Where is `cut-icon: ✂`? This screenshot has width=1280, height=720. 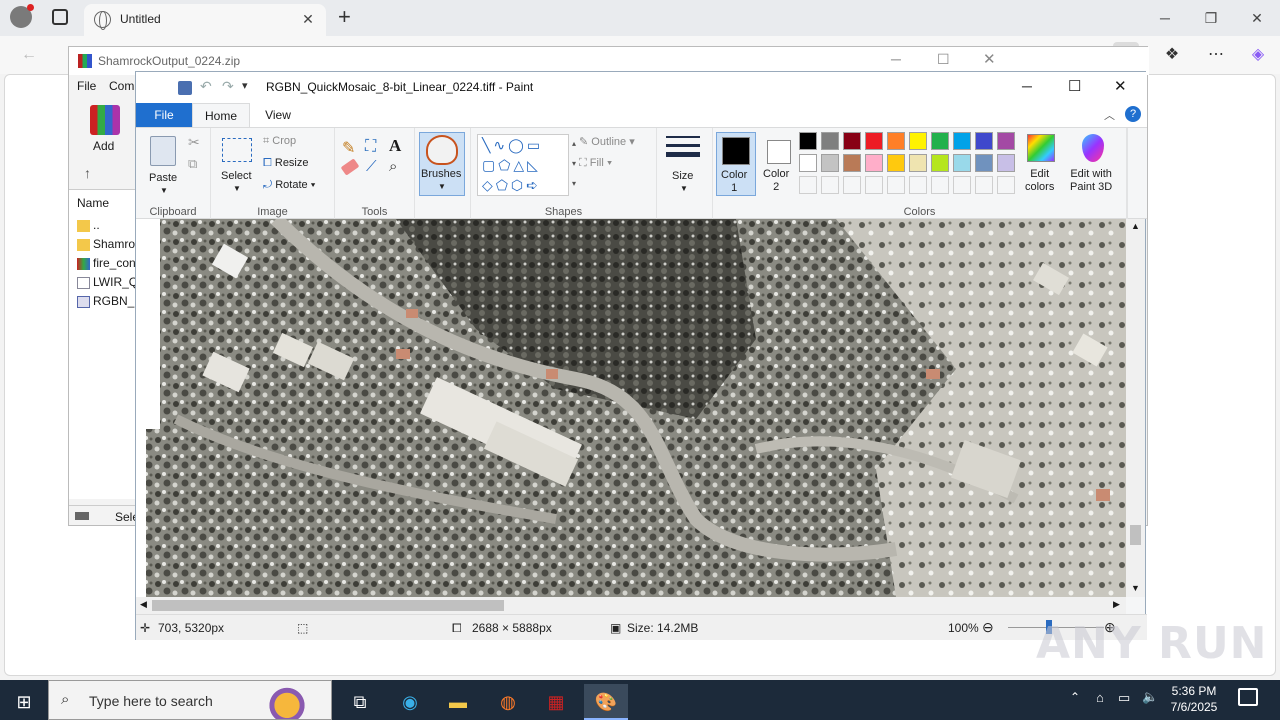
cut-icon: ✂ is located at coordinates (194, 142).